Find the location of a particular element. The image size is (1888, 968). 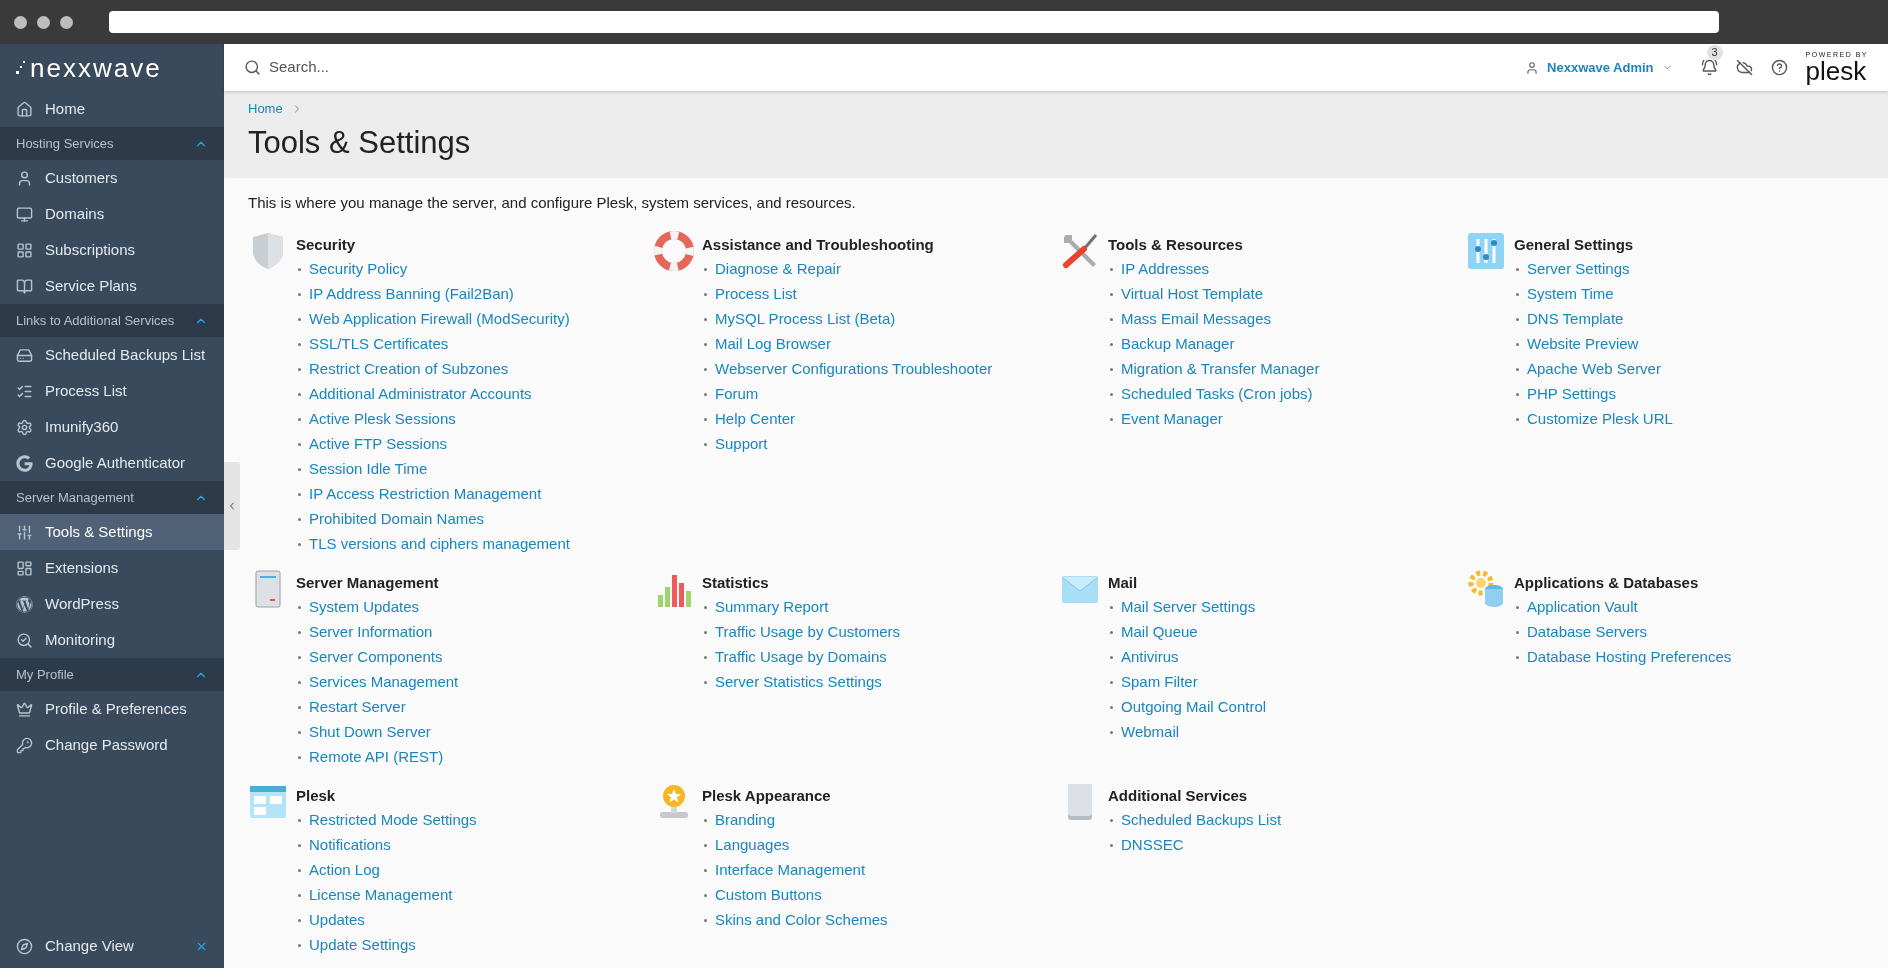

settings-link: Virtual Host Template is located at coordinates (1192, 294).